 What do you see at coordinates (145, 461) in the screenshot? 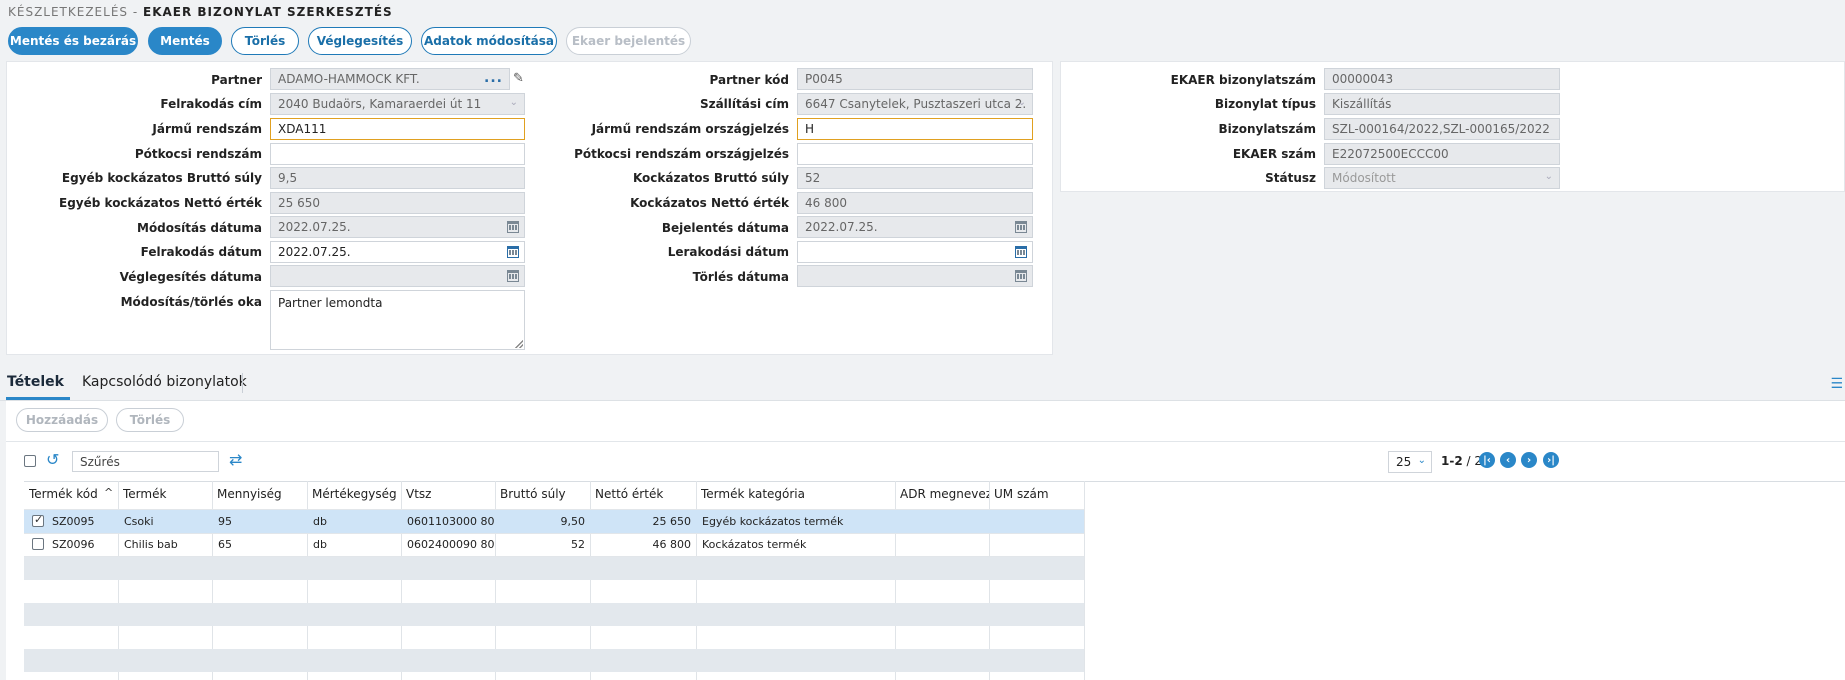
I see `grid-filter-input: Szűrés` at bounding box center [145, 461].